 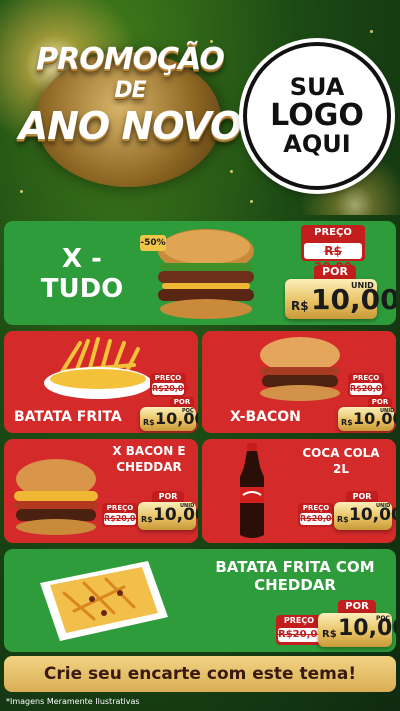 I want to click on soda-bottle-image, so click(x=252, y=490).